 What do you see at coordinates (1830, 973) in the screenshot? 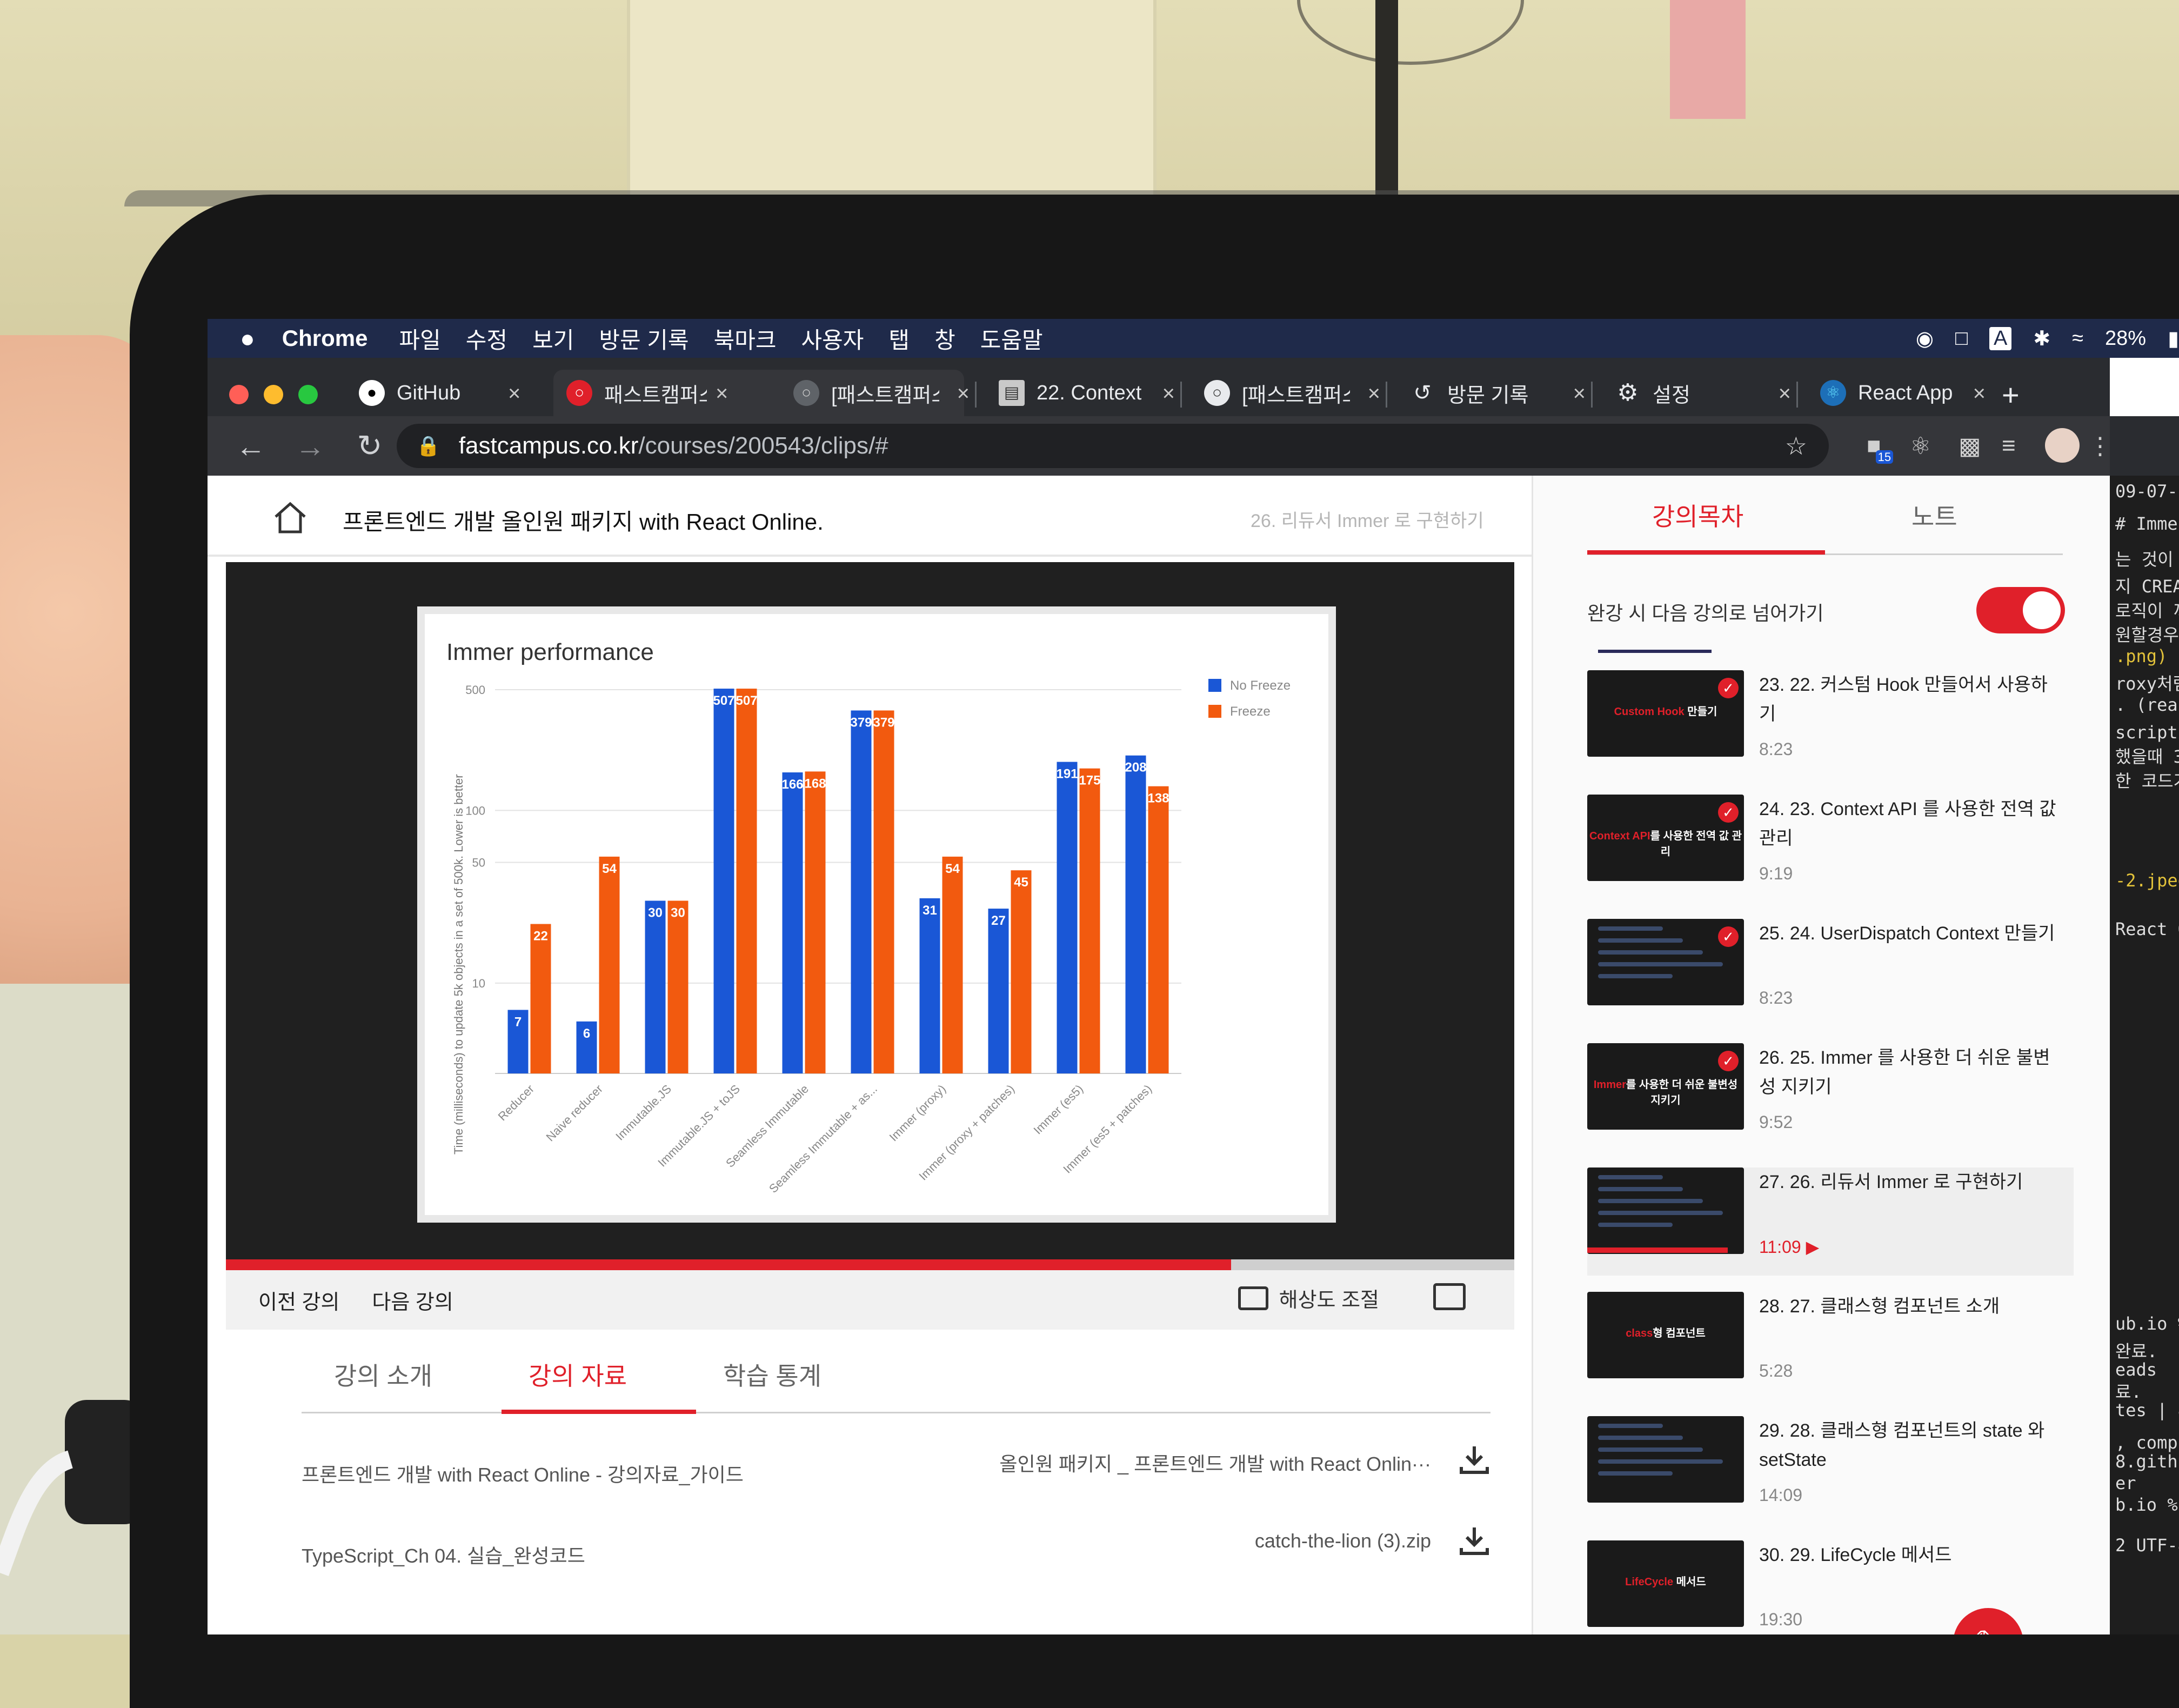
I see `lesson-item: ✓ 25. 24. UserDispatch Context 만들기 8:23` at bounding box center [1830, 973].